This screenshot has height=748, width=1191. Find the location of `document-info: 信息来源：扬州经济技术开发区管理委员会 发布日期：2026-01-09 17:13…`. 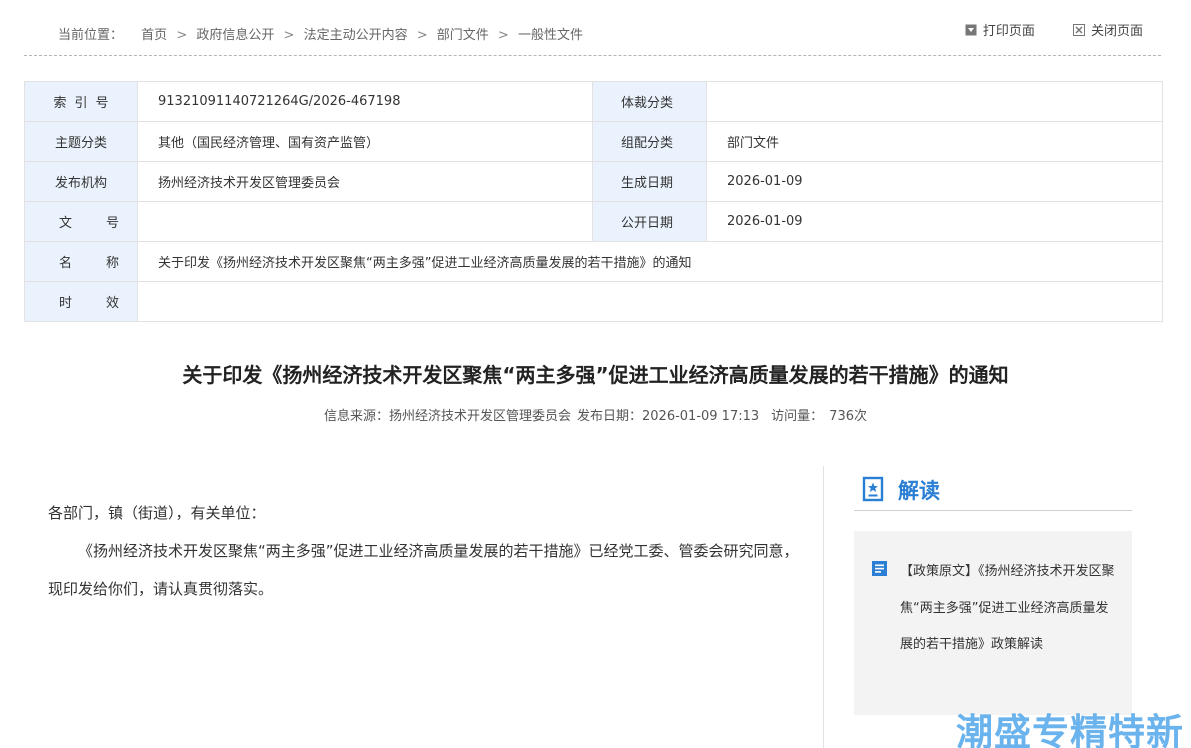

document-info: 信息来源：扬州经济技术开发区管理委员会 发布日期：2026-01-09 17:13… is located at coordinates (595, 414).